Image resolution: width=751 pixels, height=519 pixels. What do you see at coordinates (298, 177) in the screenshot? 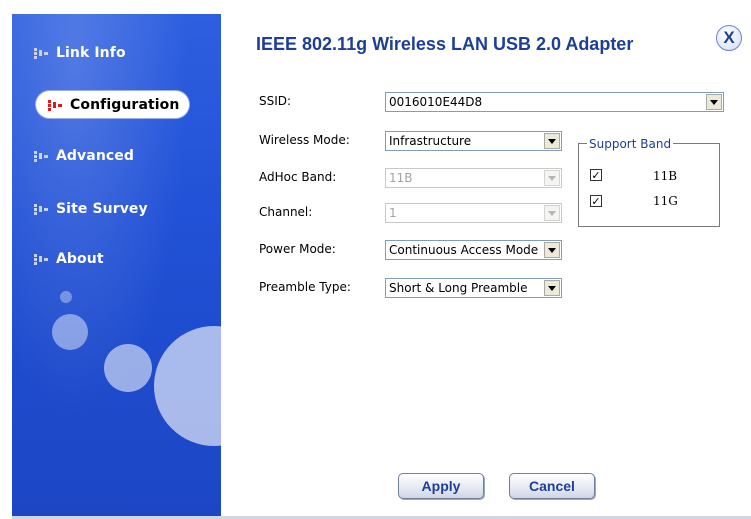
I see `adhoc-band-label: AdHoc Band:` at bounding box center [298, 177].